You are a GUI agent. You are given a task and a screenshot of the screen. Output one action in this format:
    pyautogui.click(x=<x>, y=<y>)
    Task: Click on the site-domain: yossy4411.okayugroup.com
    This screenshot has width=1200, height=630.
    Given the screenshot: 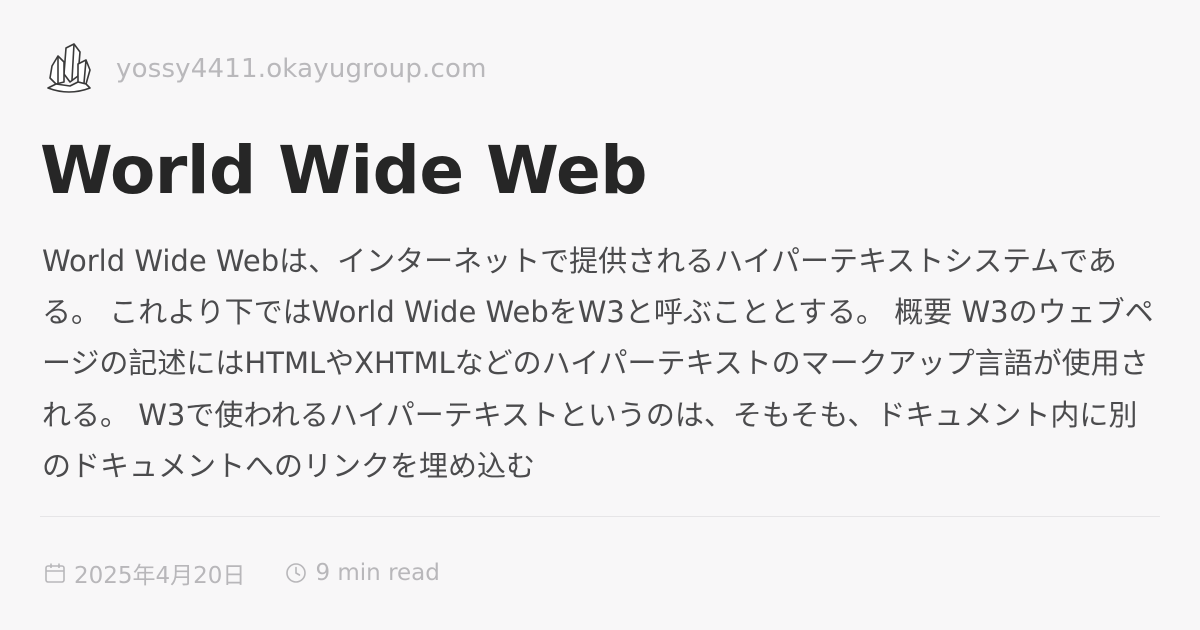 What is the action you would take?
    pyautogui.click(x=301, y=69)
    